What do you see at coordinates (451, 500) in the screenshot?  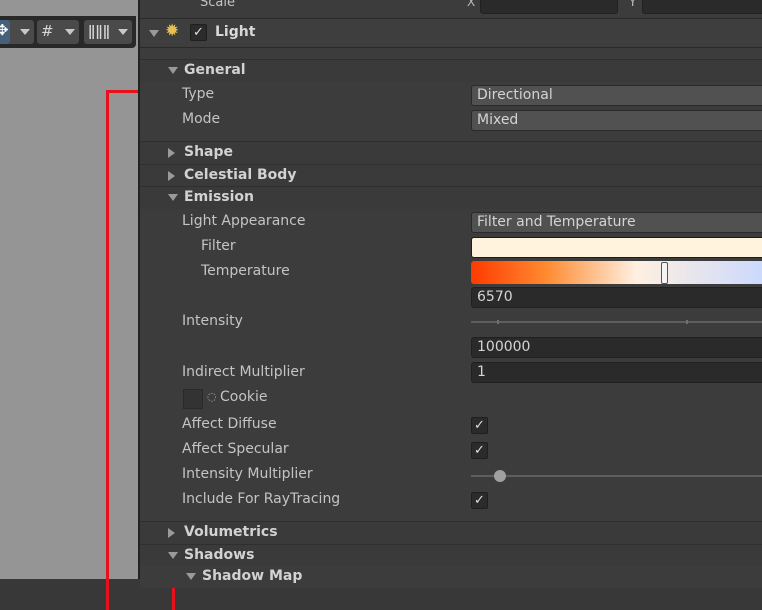 I see `include-raytracing-row: Include For RayTracing ✓` at bounding box center [451, 500].